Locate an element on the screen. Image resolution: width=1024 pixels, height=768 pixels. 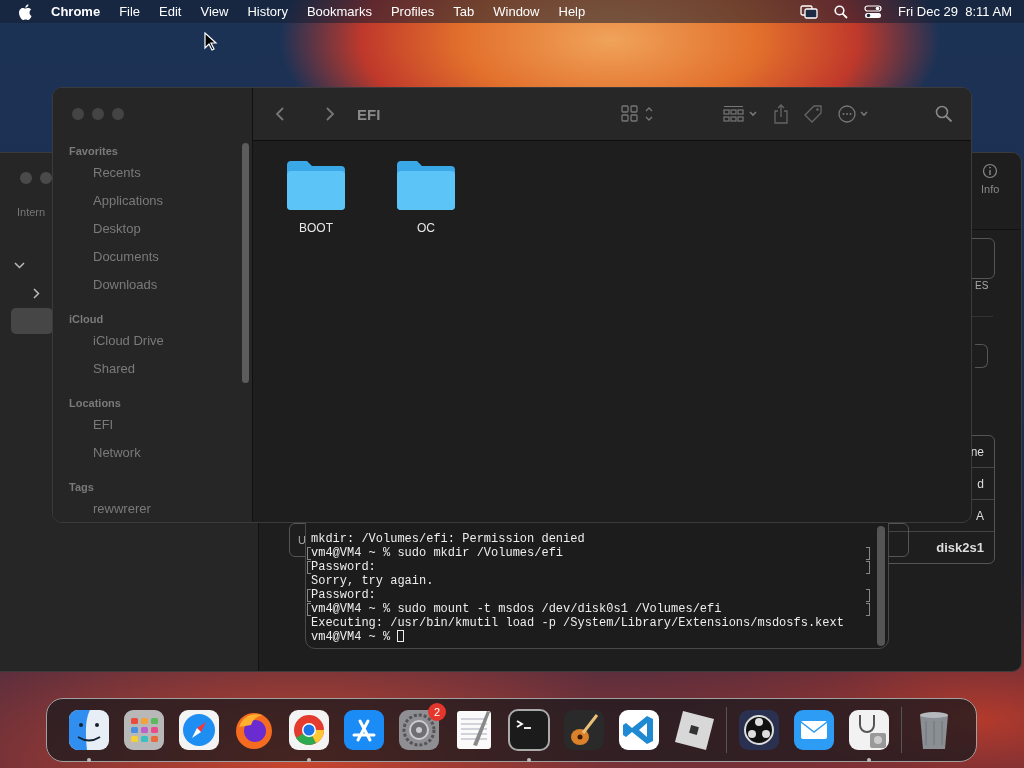
terminal-prompt-icon is located at coordinates (529, 730).